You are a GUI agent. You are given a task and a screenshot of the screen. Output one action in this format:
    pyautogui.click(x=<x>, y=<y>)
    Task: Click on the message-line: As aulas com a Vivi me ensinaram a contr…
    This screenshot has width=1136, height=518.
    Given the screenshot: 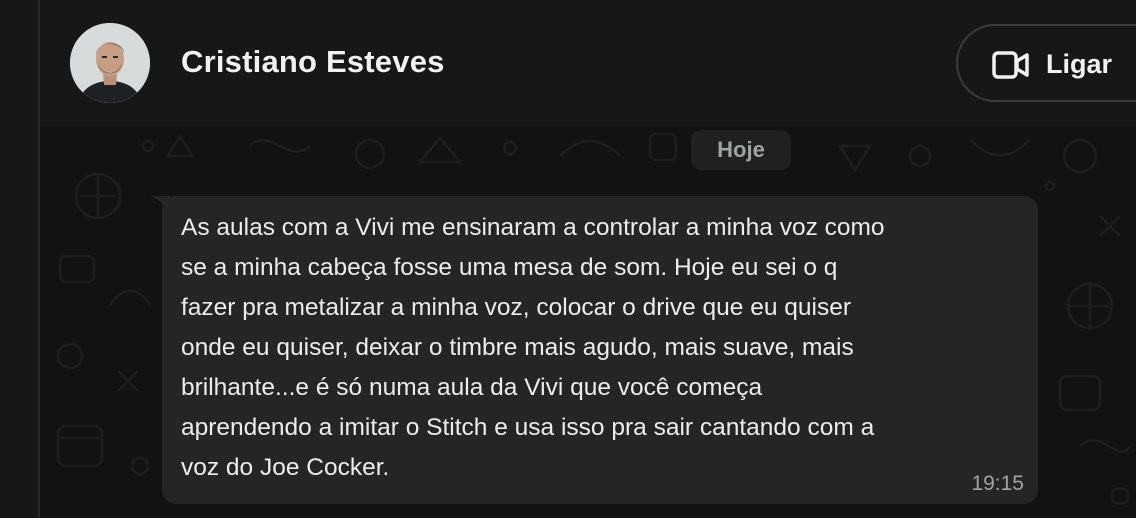 What is the action you would take?
    pyautogui.click(x=533, y=227)
    